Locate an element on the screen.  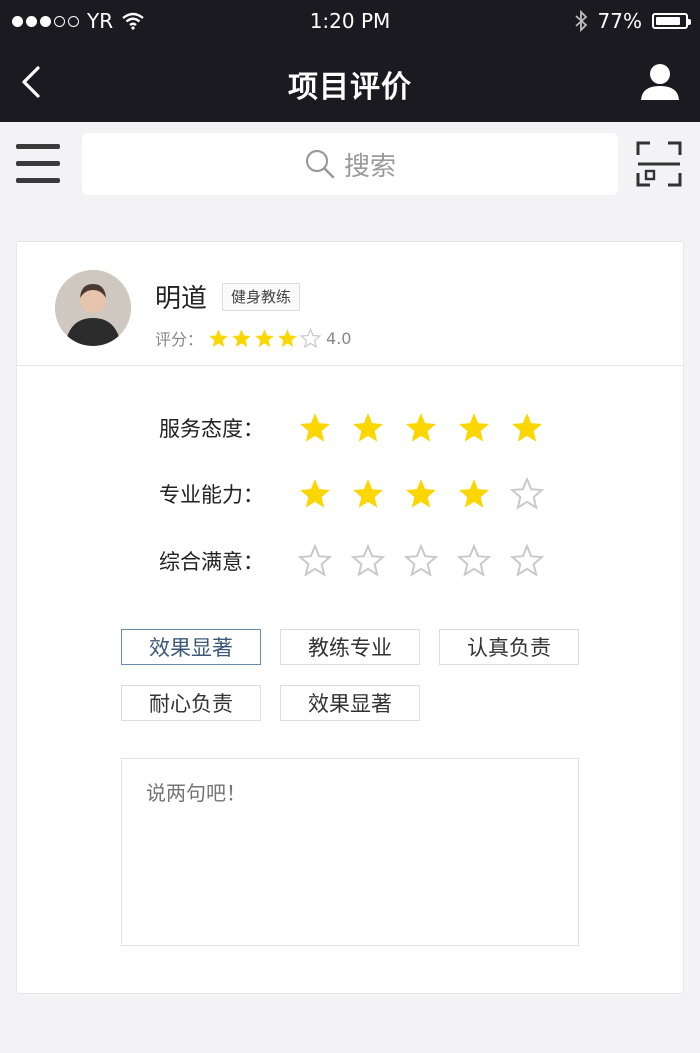
criterion-label-service: 服务态度： is located at coordinates (211, 429).